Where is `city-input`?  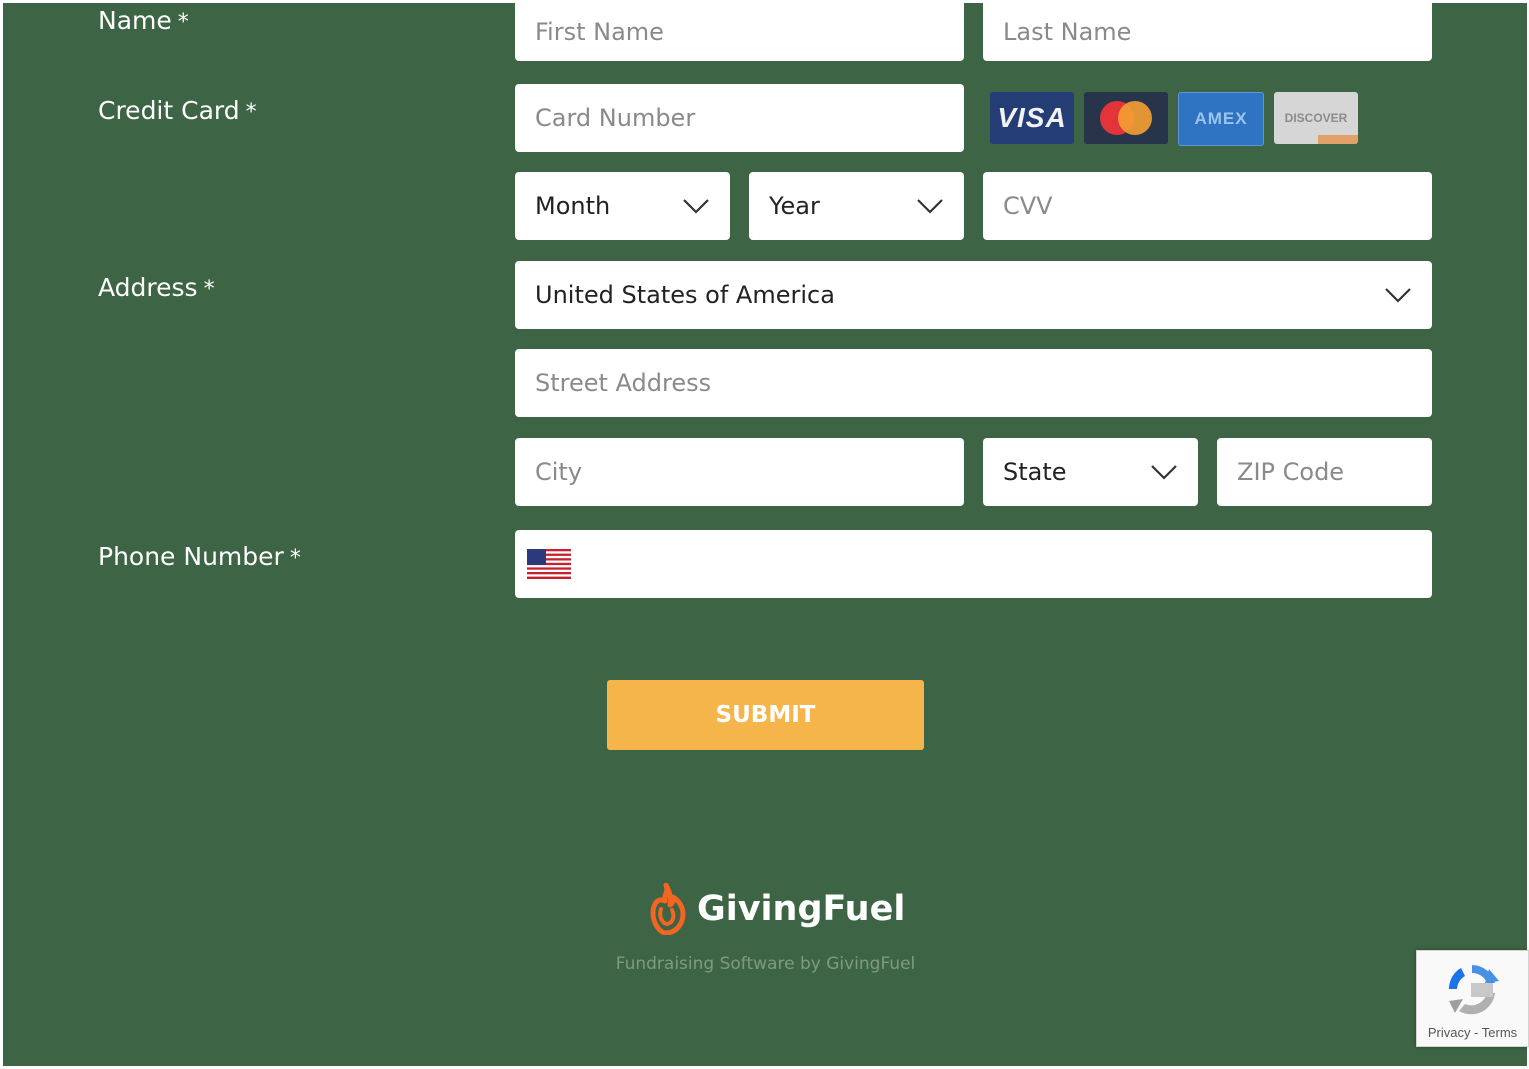 city-input is located at coordinates (739, 472).